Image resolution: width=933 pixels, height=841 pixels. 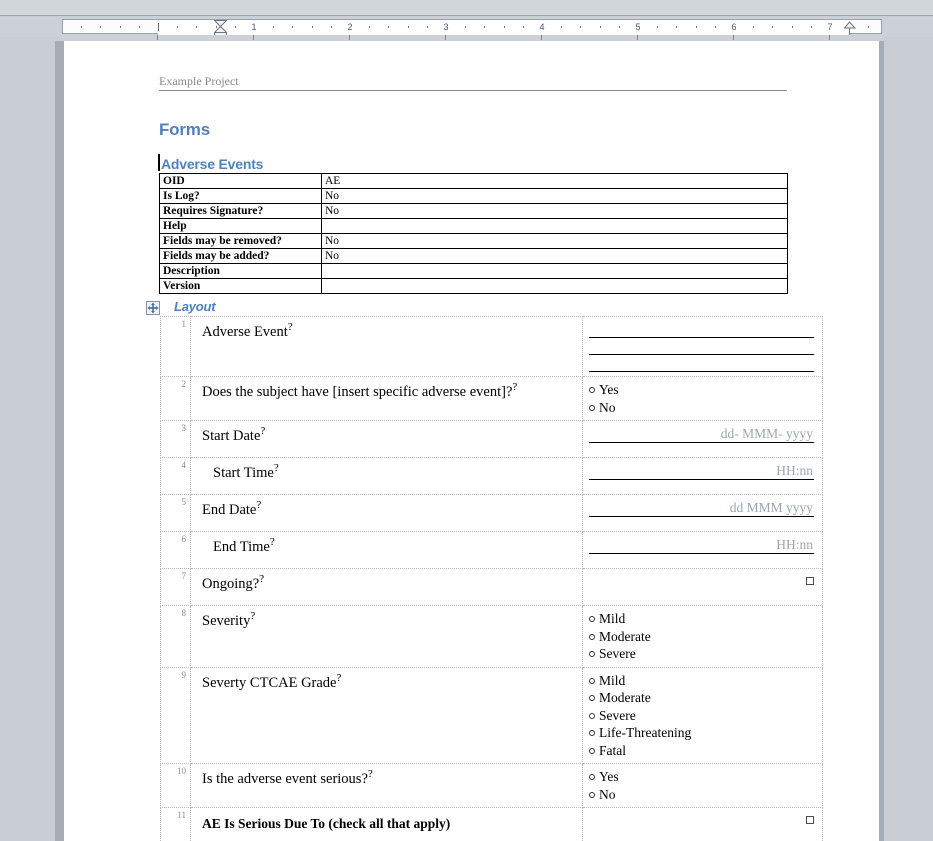 What do you see at coordinates (175, 476) in the screenshot?
I see `row-number: 4` at bounding box center [175, 476].